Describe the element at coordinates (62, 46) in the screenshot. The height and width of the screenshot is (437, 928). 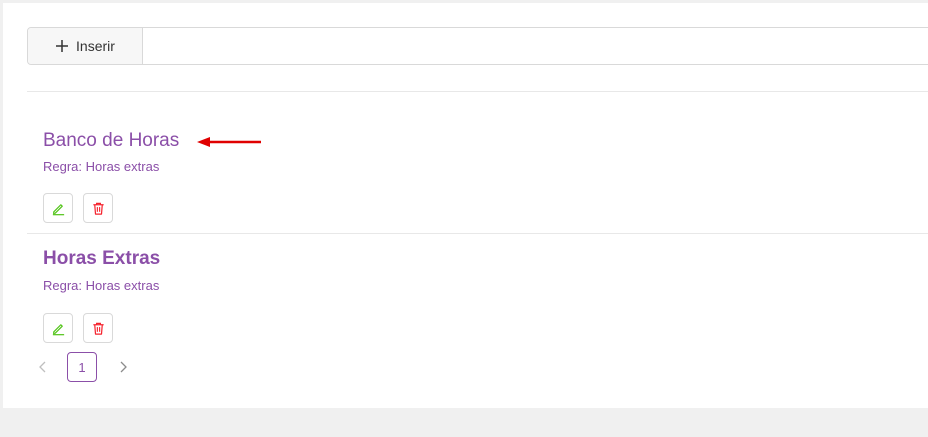
I see `plus-icon` at that location.